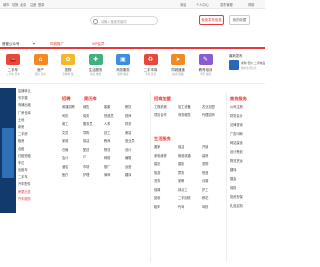  I want to click on category-market: ♻ 二手市场 手机 家具, so click(151, 66).